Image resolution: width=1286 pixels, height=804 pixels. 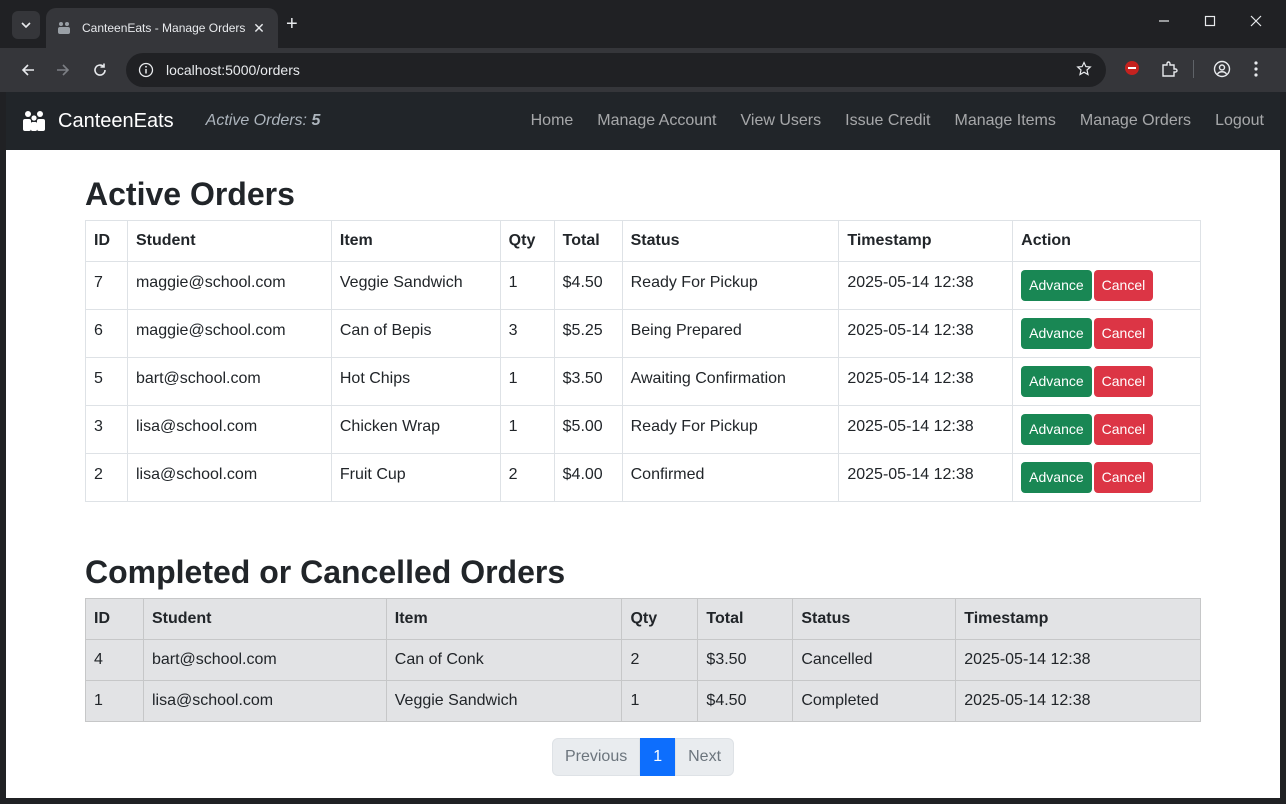 I want to click on nav-view-users: View Users, so click(x=781, y=121).